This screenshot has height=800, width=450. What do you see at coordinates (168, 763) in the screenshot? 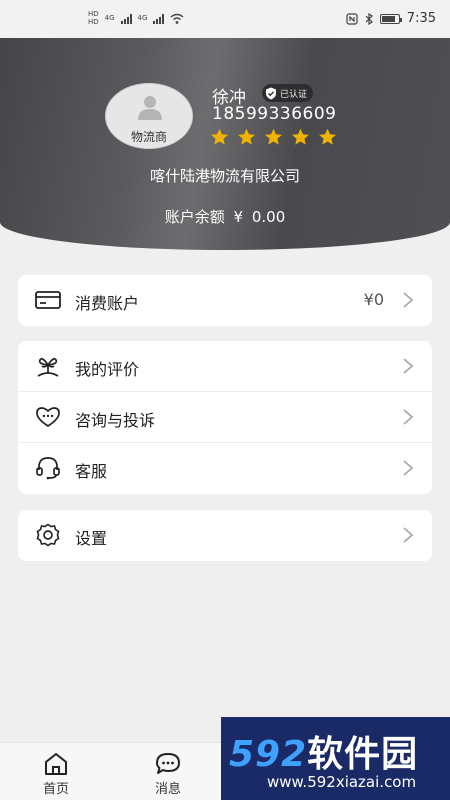
I see `message-icon` at bounding box center [168, 763].